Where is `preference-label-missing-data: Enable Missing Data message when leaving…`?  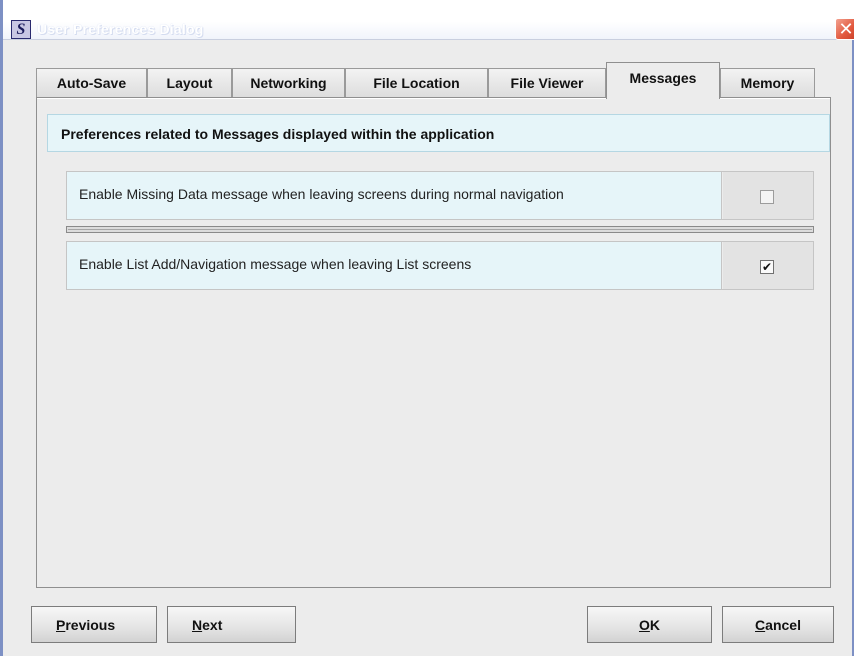
preference-label-missing-data: Enable Missing Data message when leaving… is located at coordinates (394, 195).